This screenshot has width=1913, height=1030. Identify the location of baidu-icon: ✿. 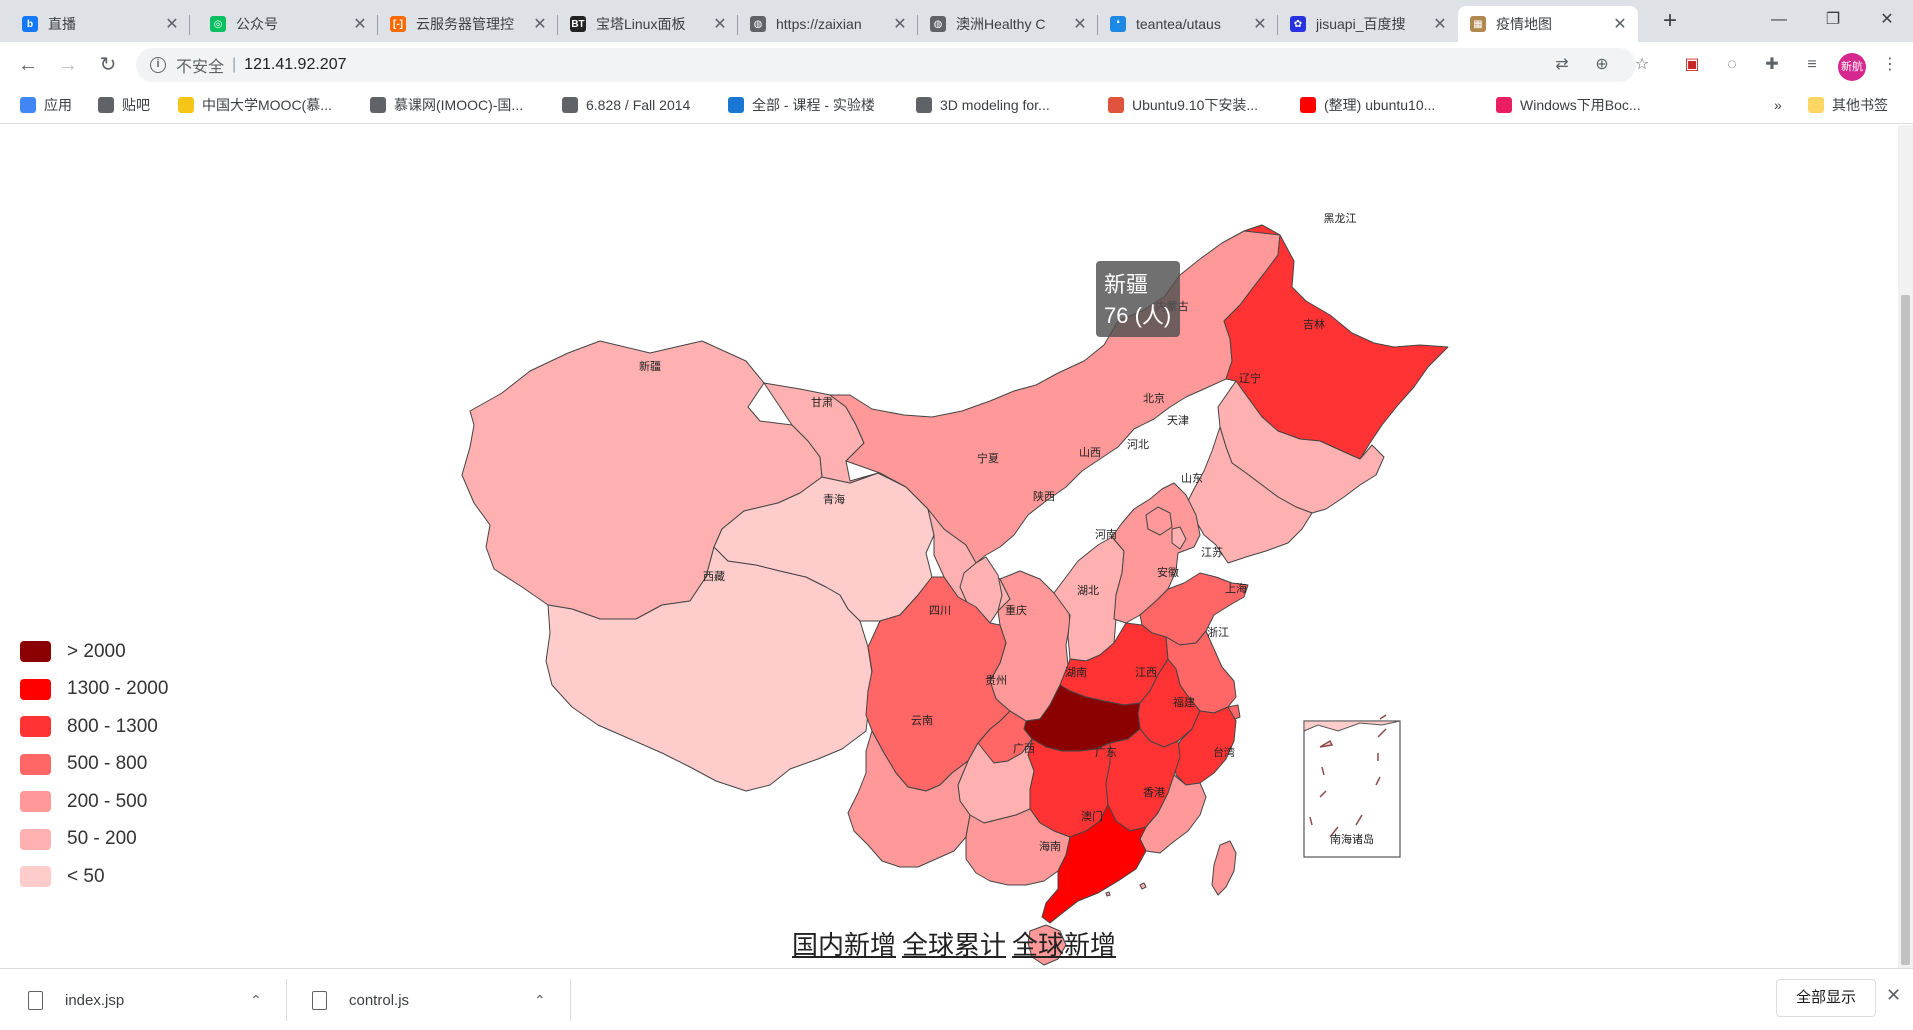
(1298, 24).